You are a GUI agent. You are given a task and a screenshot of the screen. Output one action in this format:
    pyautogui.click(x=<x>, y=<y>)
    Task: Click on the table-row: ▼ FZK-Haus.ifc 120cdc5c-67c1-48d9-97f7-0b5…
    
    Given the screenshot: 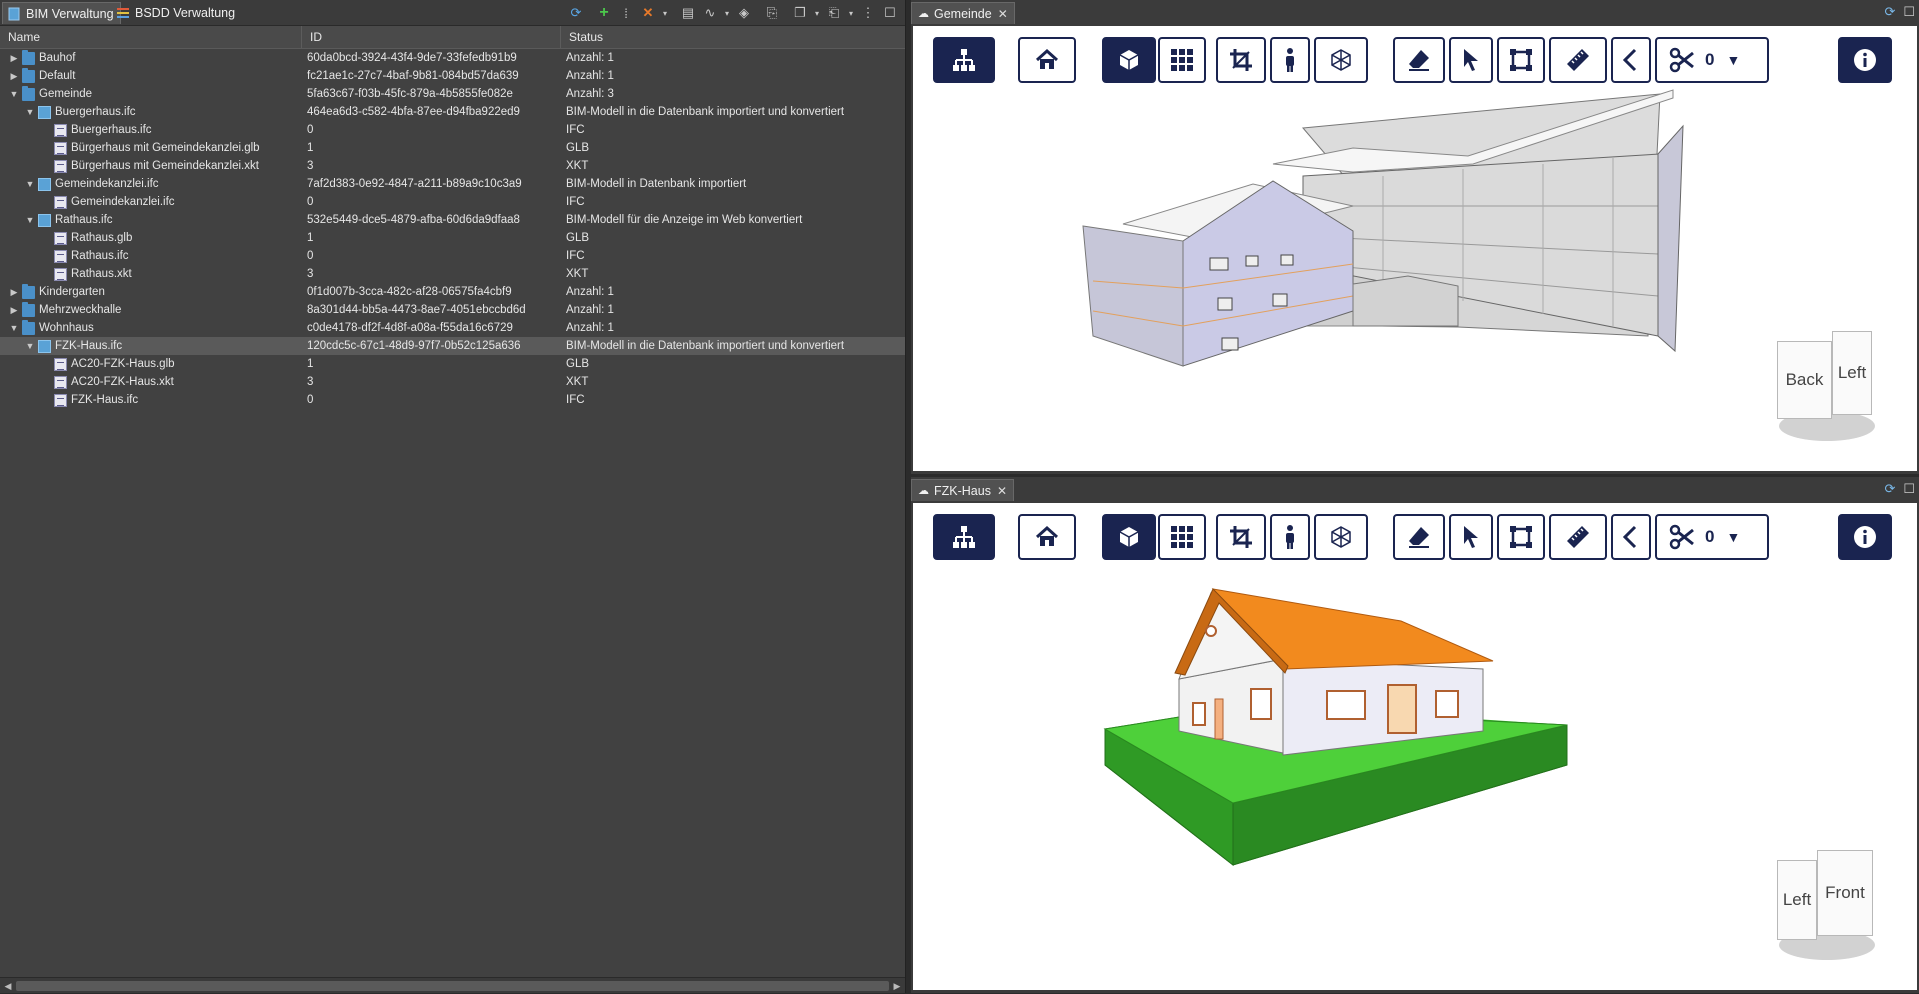 What is the action you would take?
    pyautogui.click(x=452, y=346)
    